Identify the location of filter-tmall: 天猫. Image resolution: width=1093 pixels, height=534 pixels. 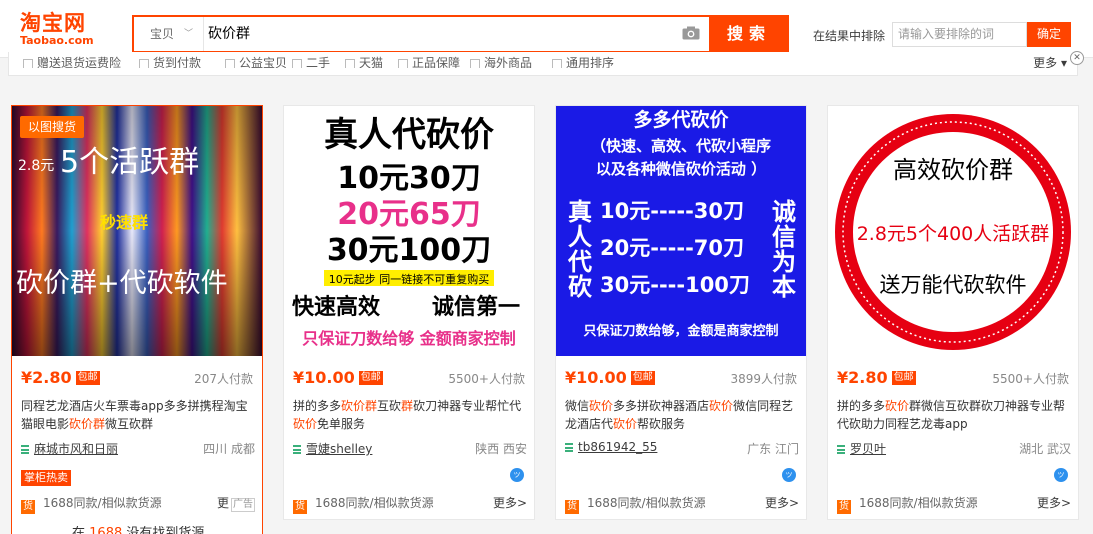
(364, 62).